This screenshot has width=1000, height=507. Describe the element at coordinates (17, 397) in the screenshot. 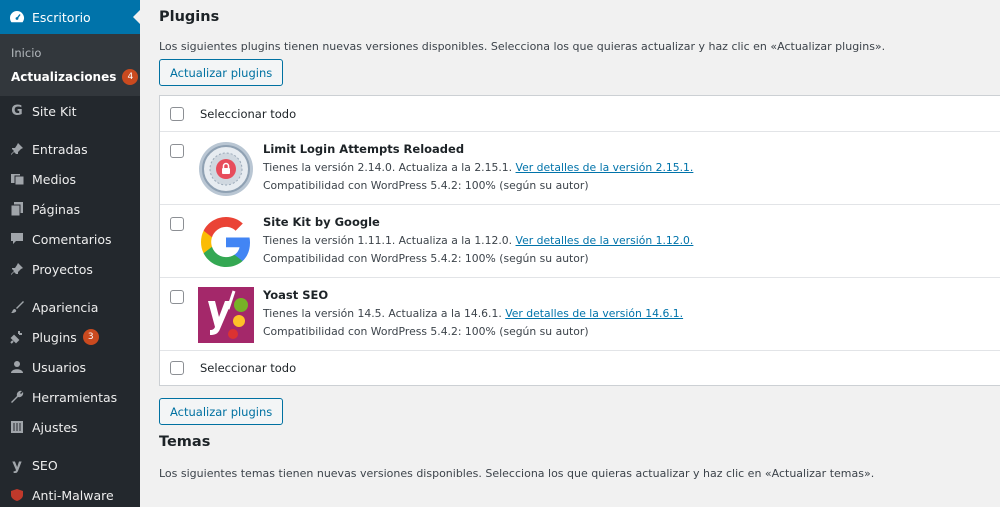

I see `wrench-icon` at that location.